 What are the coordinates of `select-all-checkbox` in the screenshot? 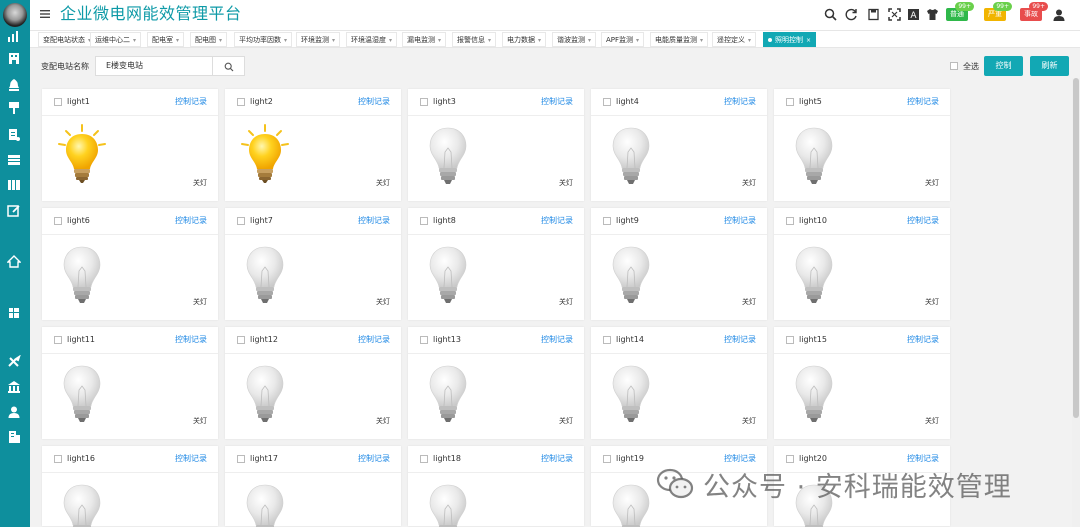 It's located at (954, 66).